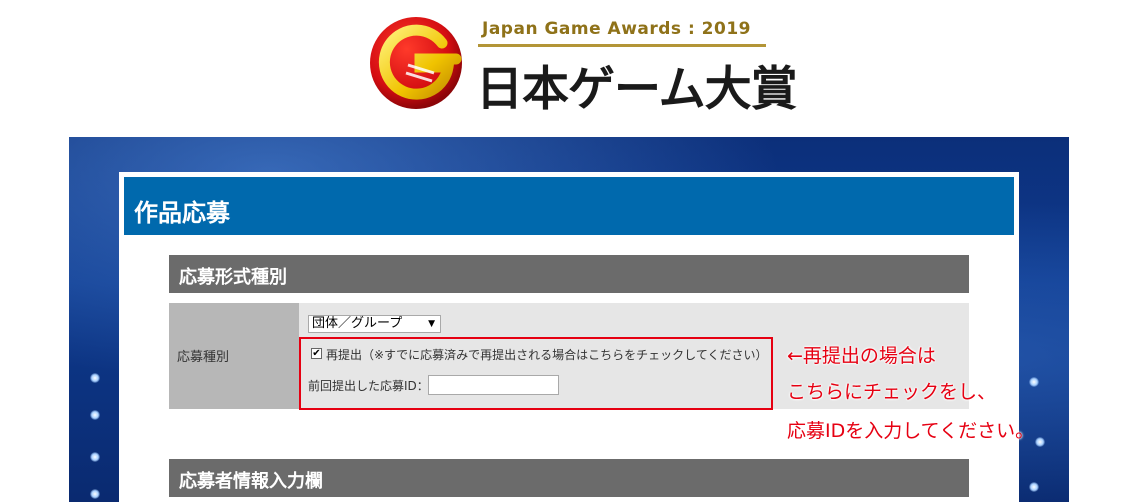  Describe the element at coordinates (892, 392) in the screenshot. I see `callout-line-2: こちらにチェックをし、` at that location.